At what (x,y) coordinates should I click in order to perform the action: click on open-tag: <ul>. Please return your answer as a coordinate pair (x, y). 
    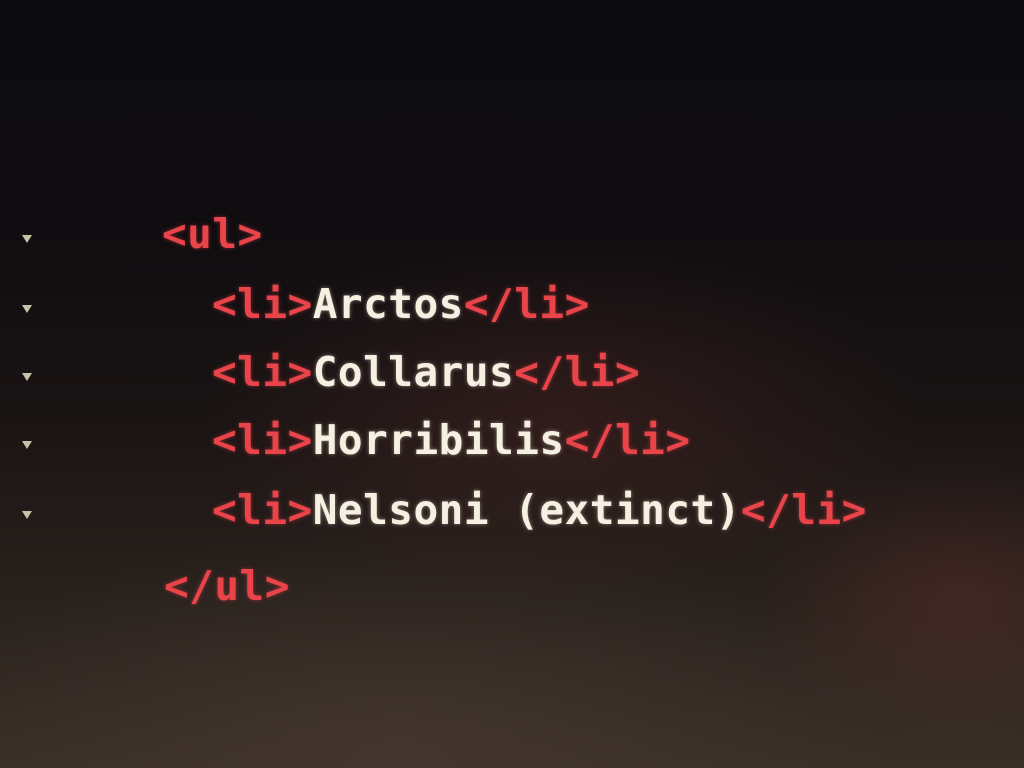
    Looking at the image, I should click on (212, 234).